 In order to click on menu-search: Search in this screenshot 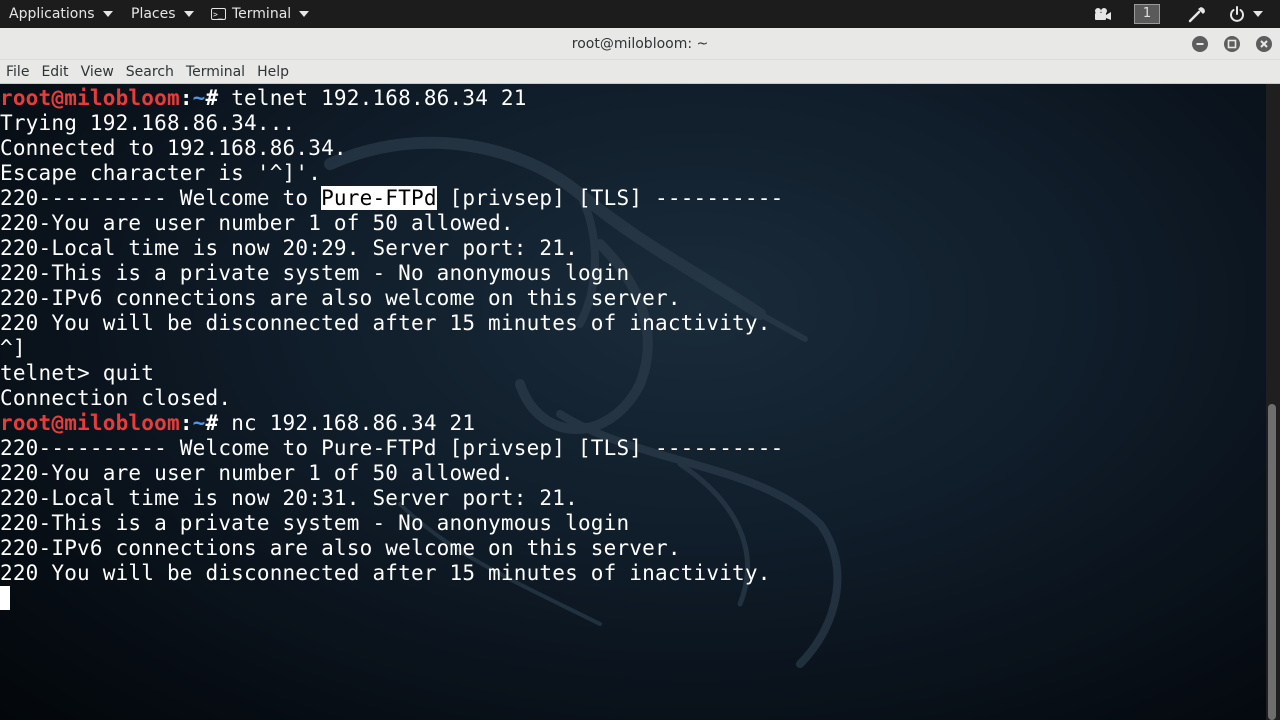, I will do `click(150, 71)`.